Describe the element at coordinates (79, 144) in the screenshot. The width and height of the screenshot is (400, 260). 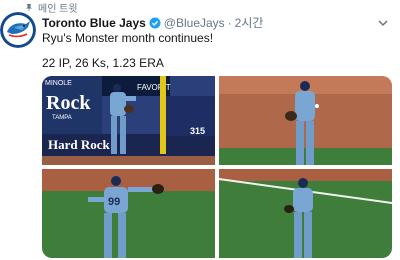
I see `sign-bottom-text: Hard Rock` at that location.